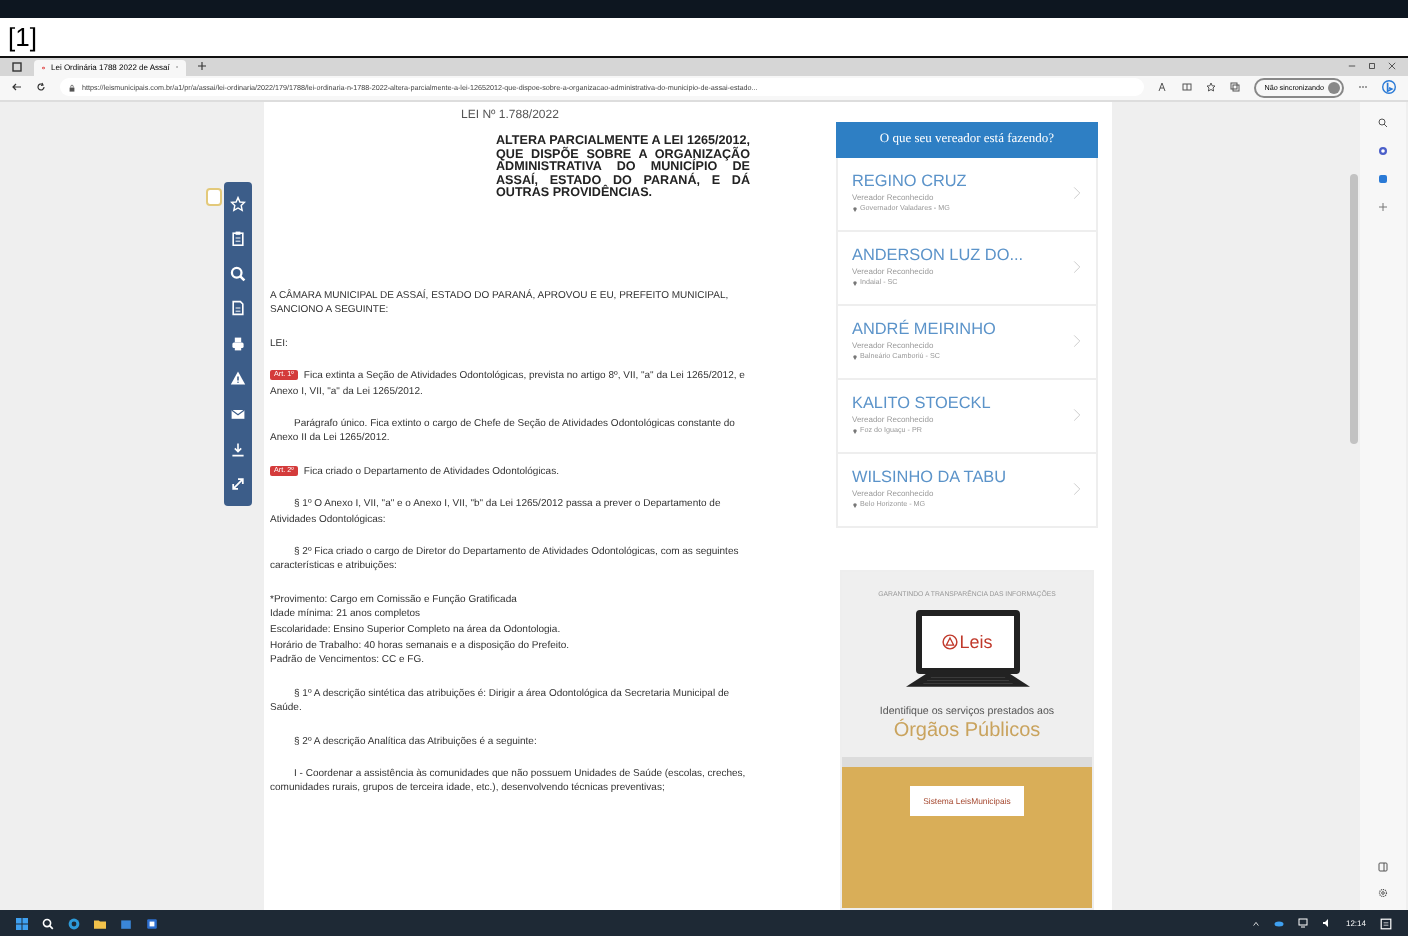 The height and width of the screenshot is (936, 1408). Describe the element at coordinates (238, 343) in the screenshot. I see `print-icon` at that location.